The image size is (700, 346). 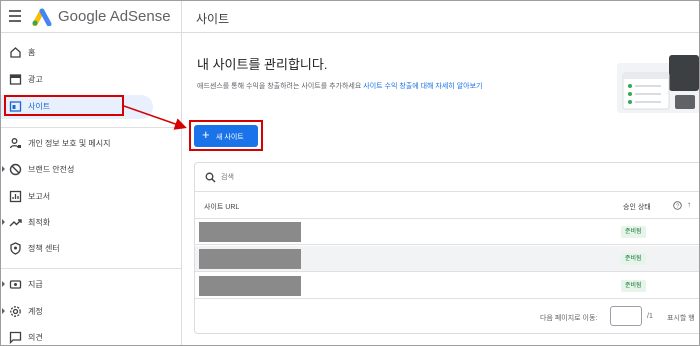 I want to click on sidebar-item-feedback: 의견, so click(x=91, y=335).